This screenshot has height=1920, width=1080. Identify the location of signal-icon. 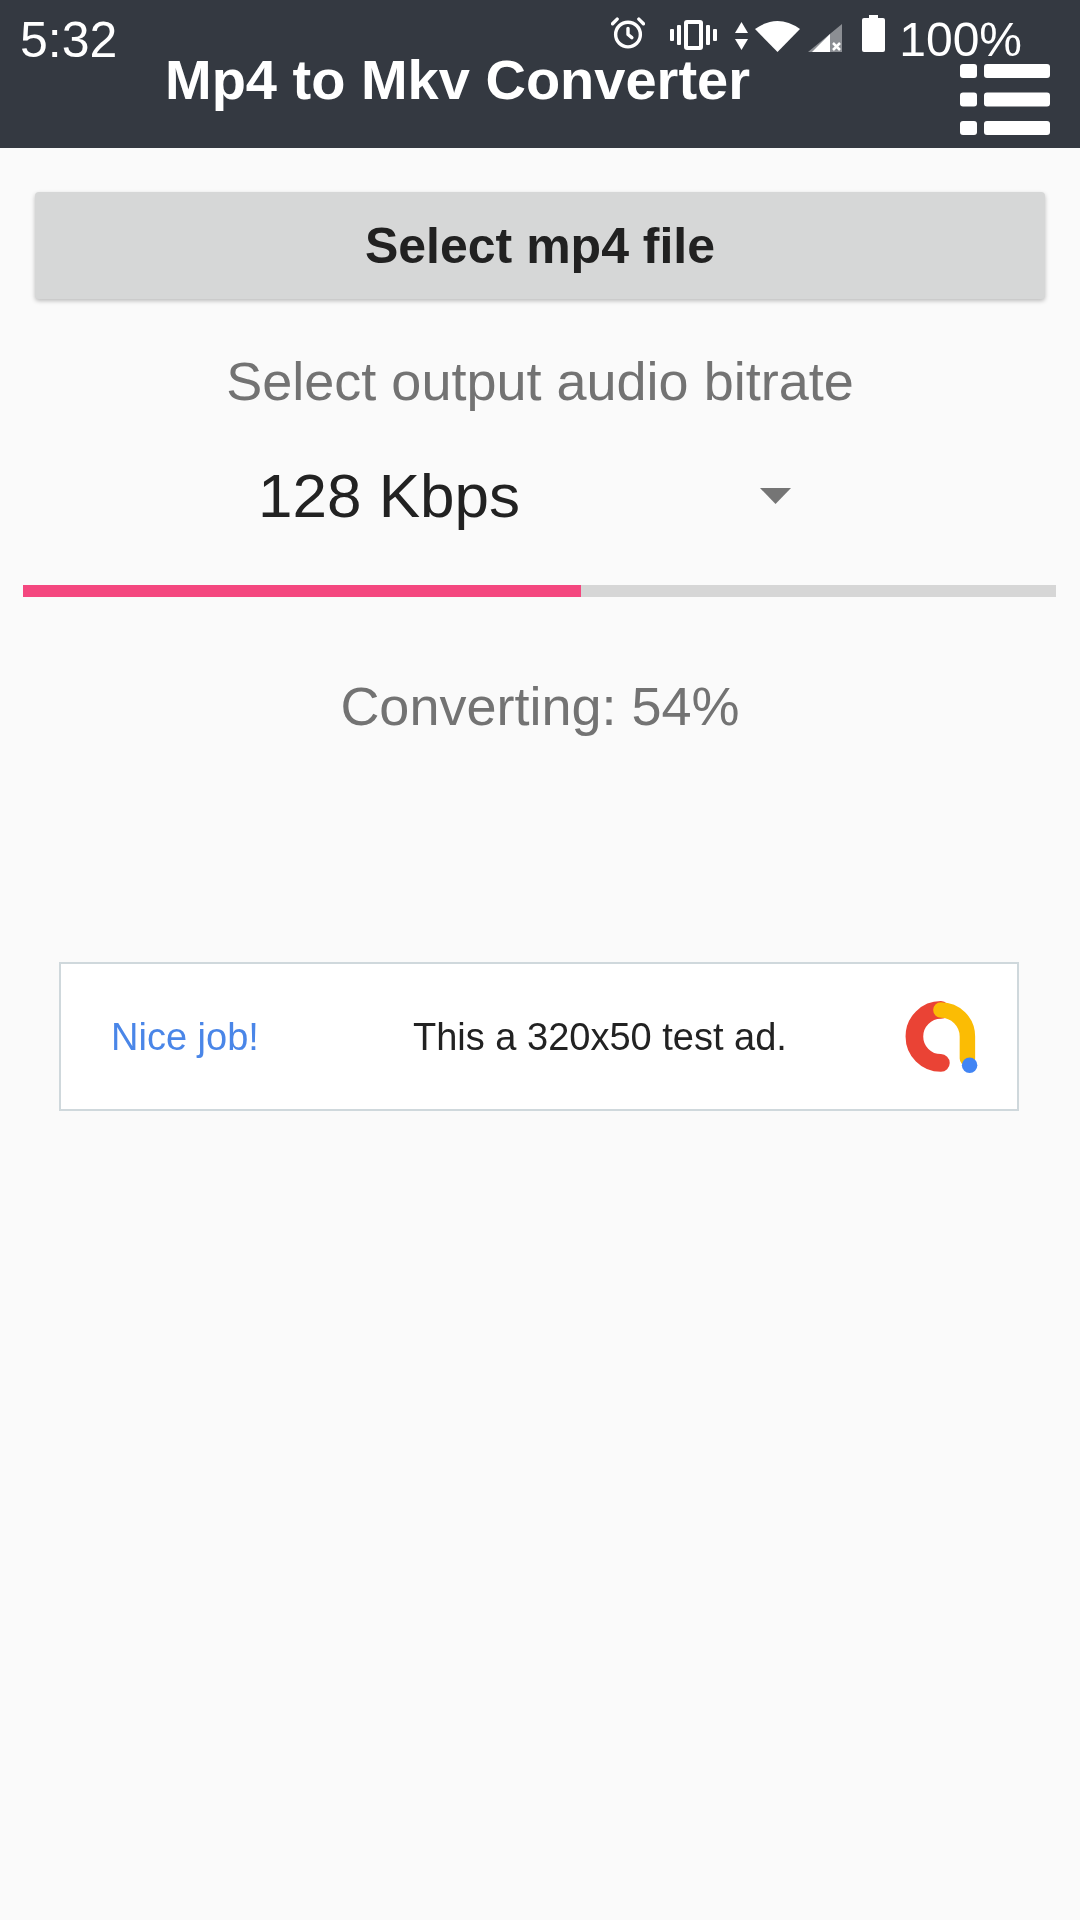
(825, 38).